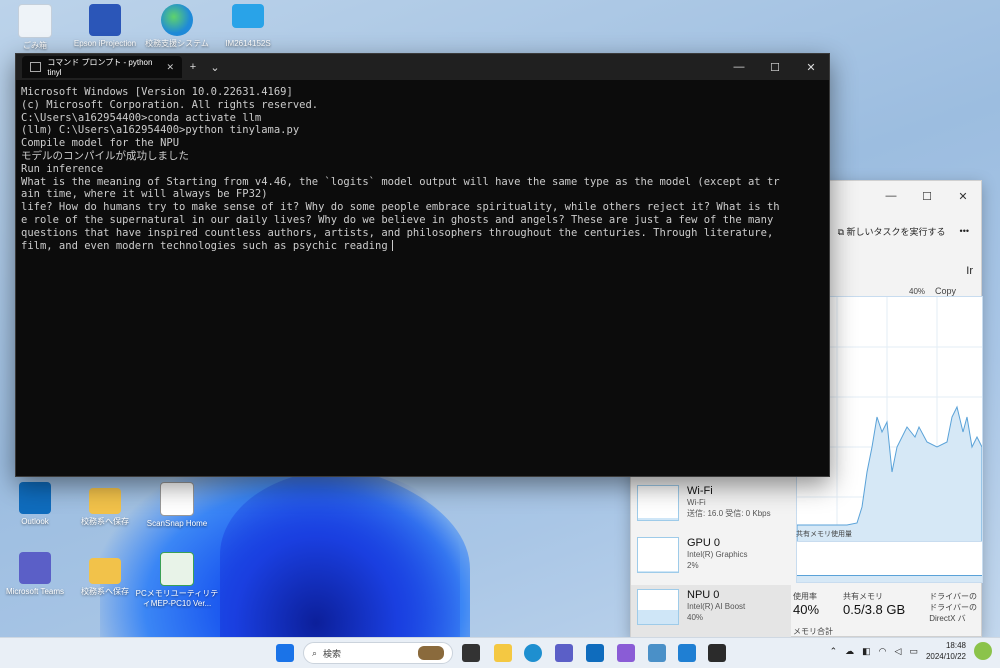  What do you see at coordinates (105, 155) in the screenshot?
I see `terminal-line: モデルのコンパイルが成功しました` at bounding box center [105, 155].